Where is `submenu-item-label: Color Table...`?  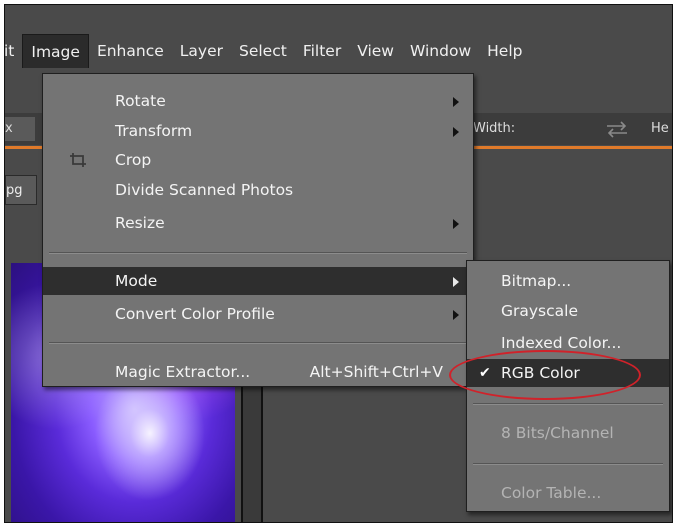 submenu-item-label: Color Table... is located at coordinates (551, 493).